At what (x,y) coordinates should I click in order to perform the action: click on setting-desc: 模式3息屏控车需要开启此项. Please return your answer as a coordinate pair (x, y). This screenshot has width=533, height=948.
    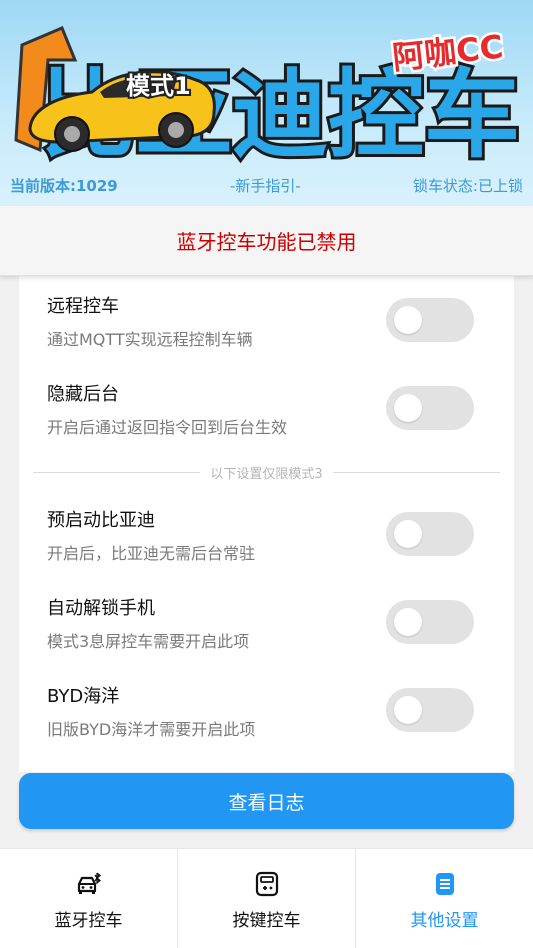
    Looking at the image, I should click on (148, 641).